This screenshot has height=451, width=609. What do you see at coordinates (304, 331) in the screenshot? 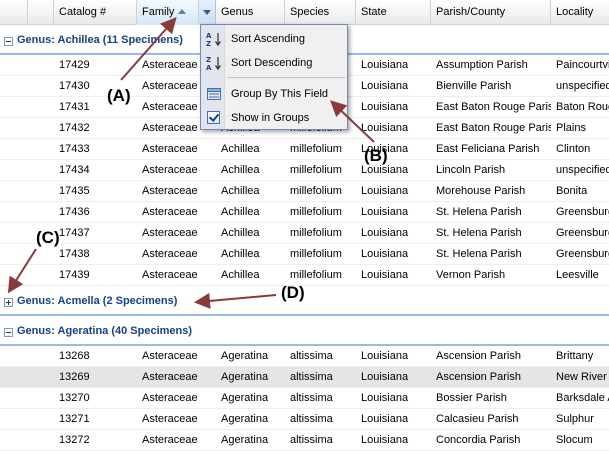
I see `group-header: Genus: Ageratina (40 Specimens)` at bounding box center [304, 331].